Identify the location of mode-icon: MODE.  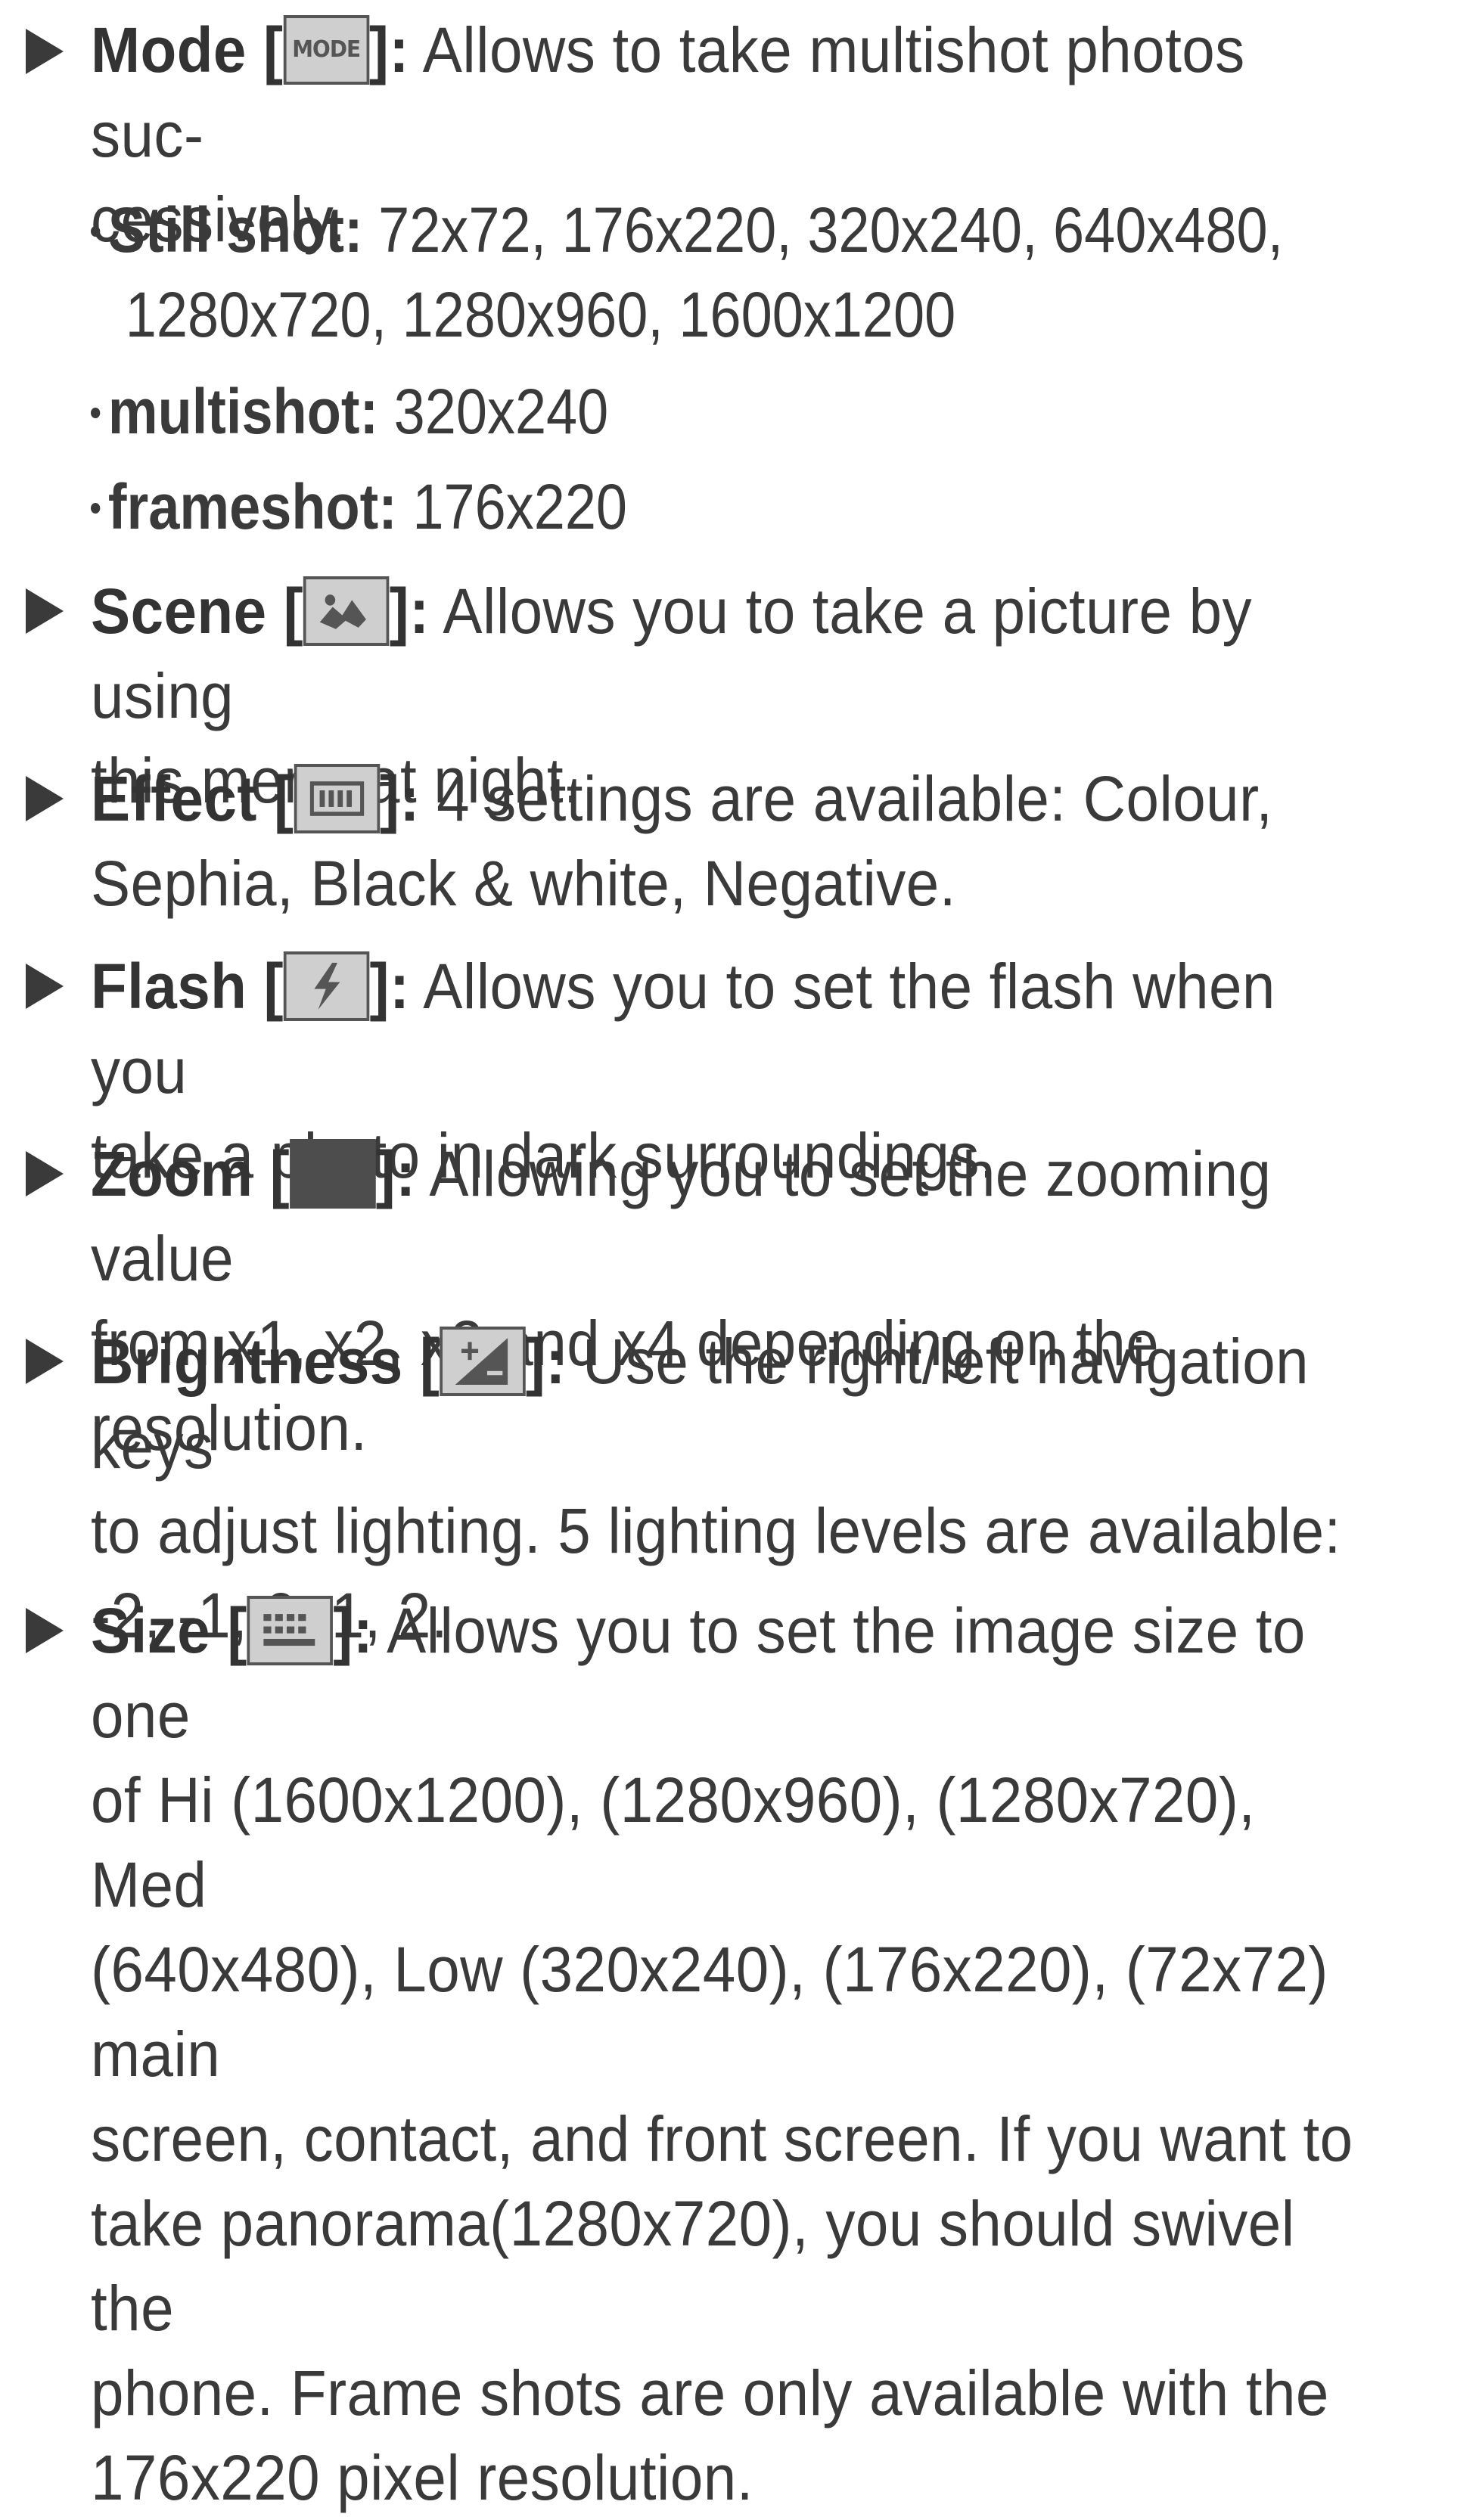
(326, 49).